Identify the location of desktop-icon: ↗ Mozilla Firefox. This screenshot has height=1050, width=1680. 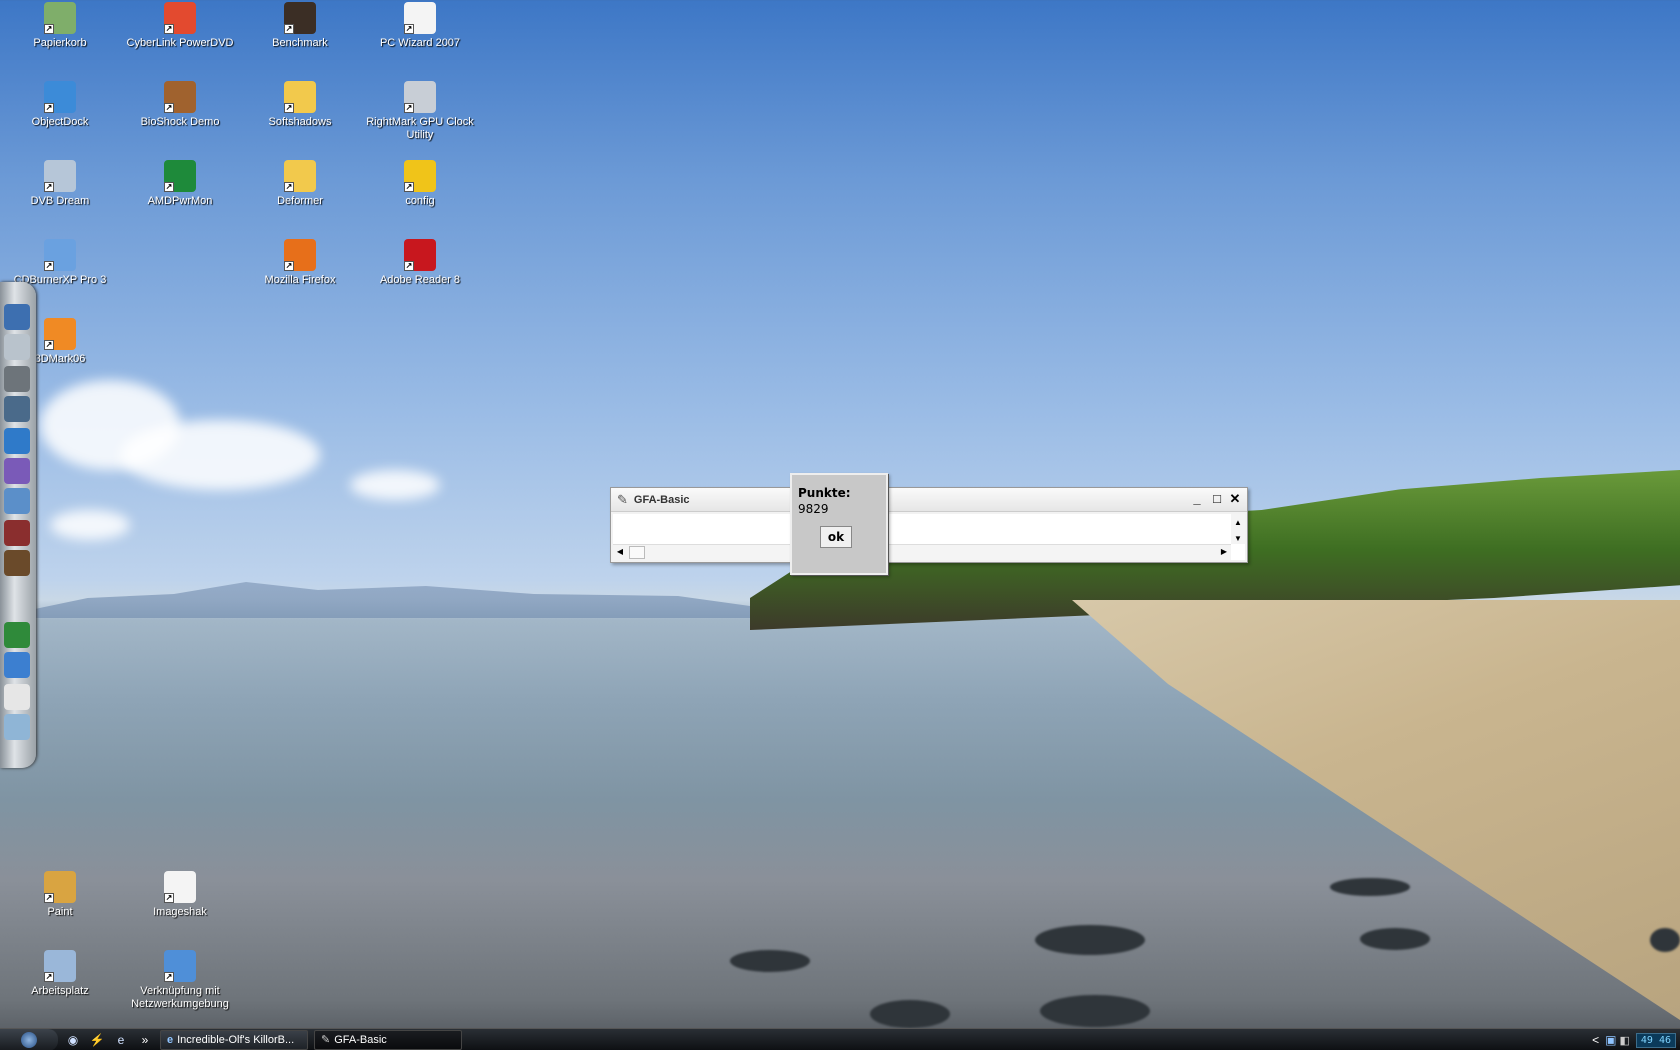
(300, 263).